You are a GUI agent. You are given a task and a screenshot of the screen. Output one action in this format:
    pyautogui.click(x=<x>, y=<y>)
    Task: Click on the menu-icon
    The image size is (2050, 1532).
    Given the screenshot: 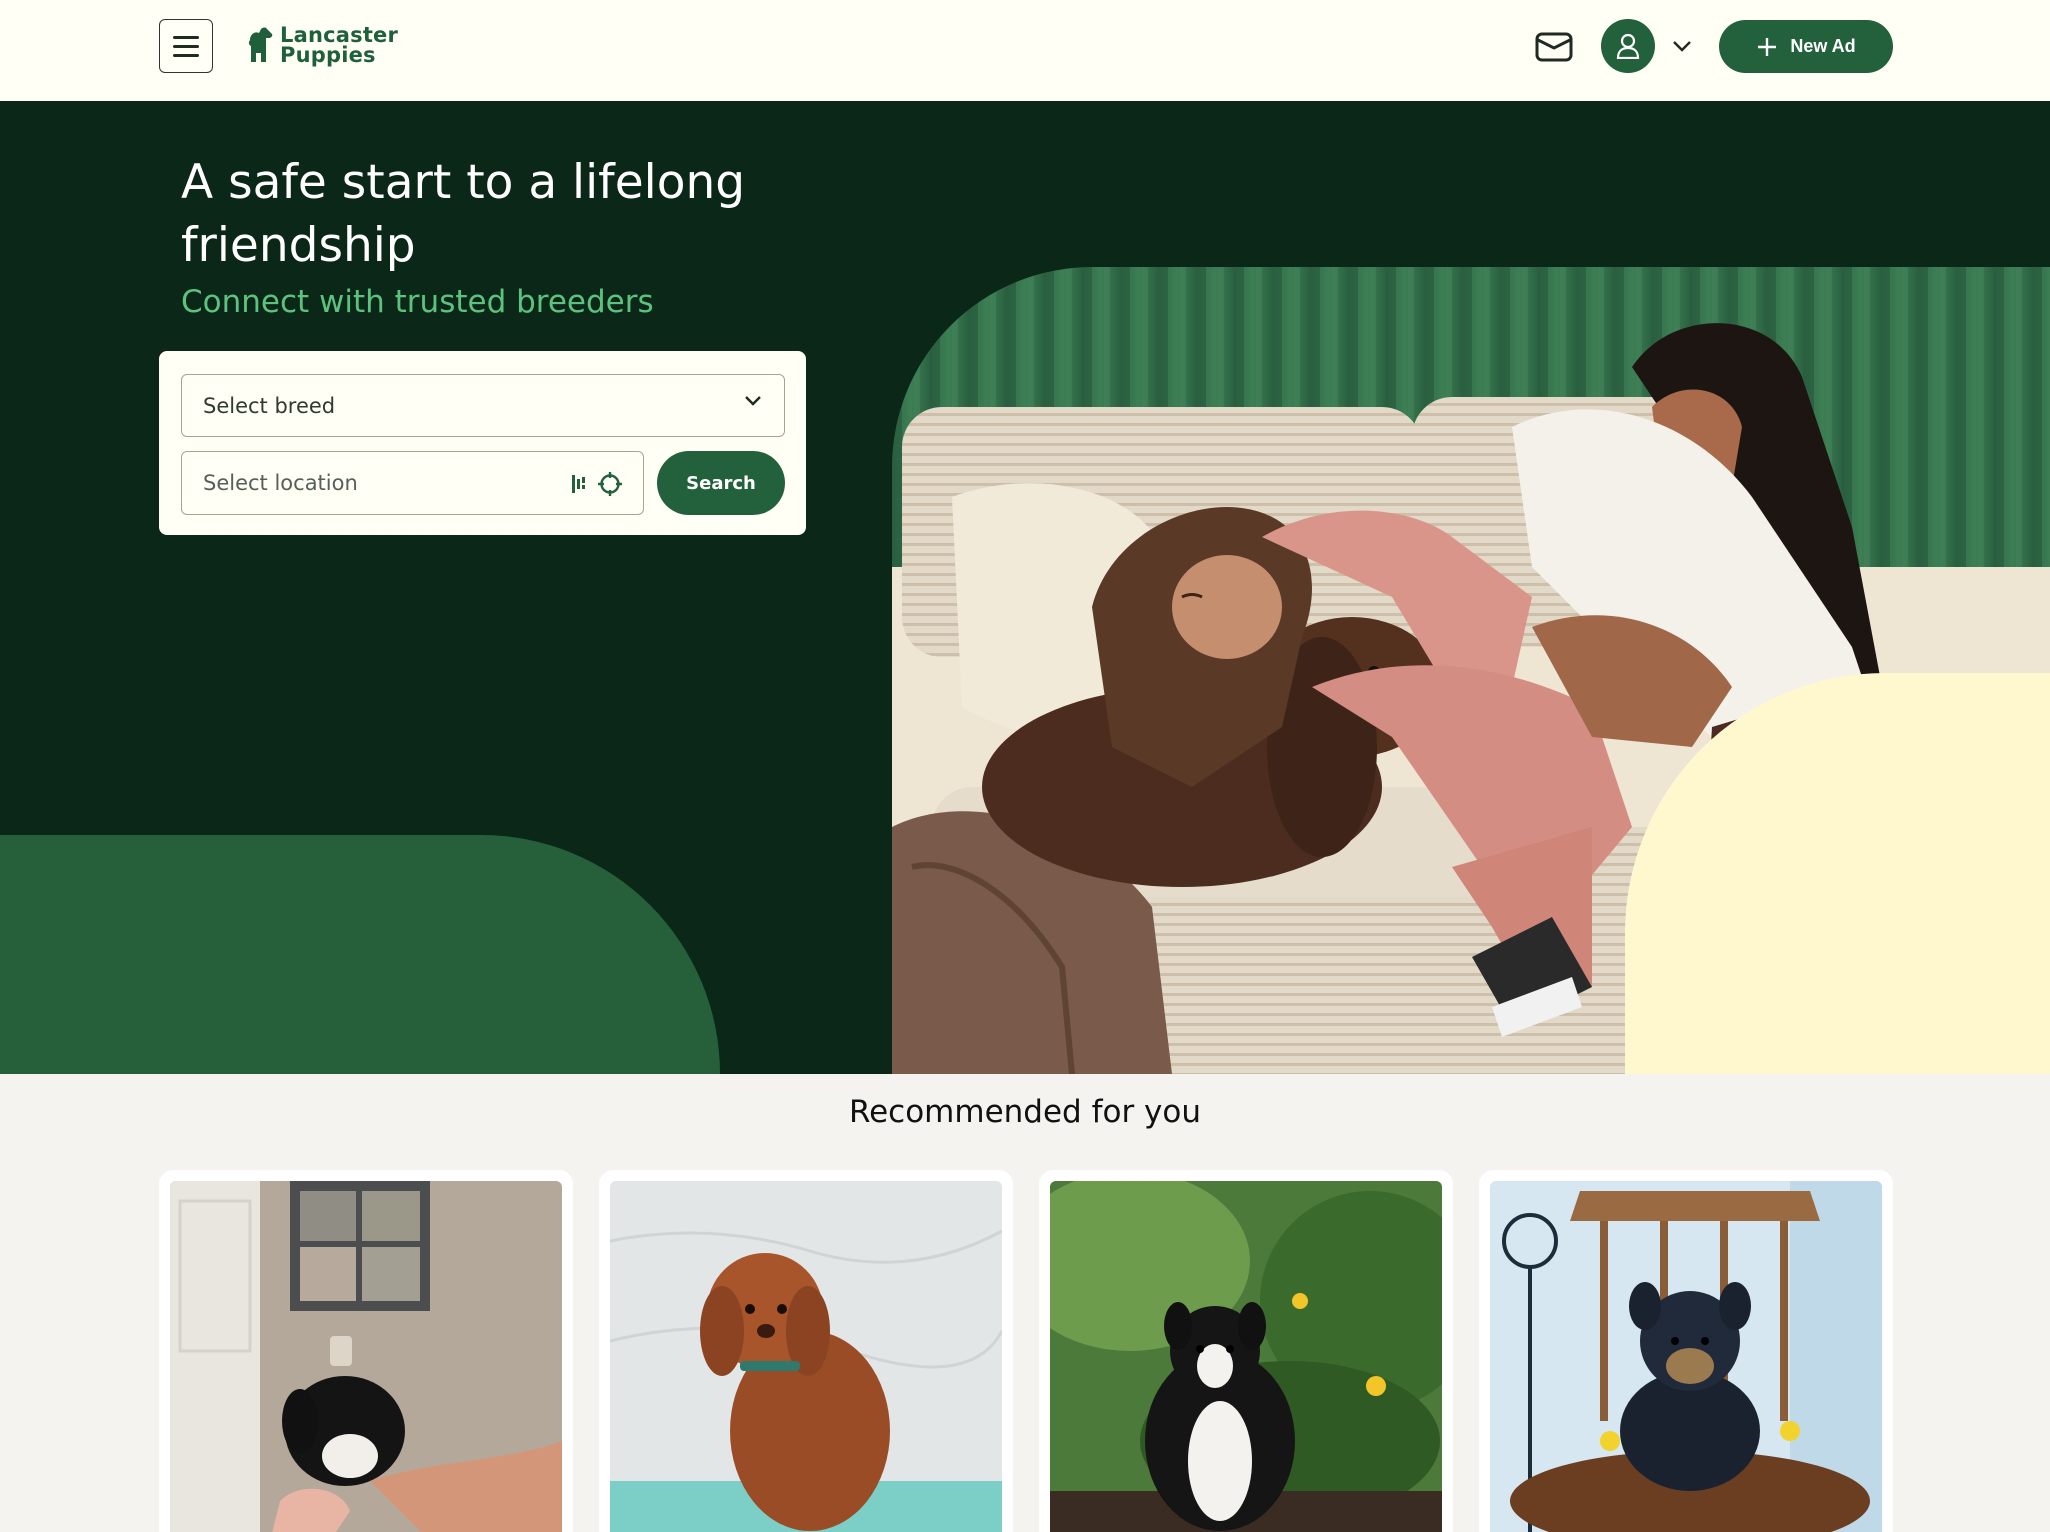 What is the action you would take?
    pyautogui.click(x=186, y=37)
    